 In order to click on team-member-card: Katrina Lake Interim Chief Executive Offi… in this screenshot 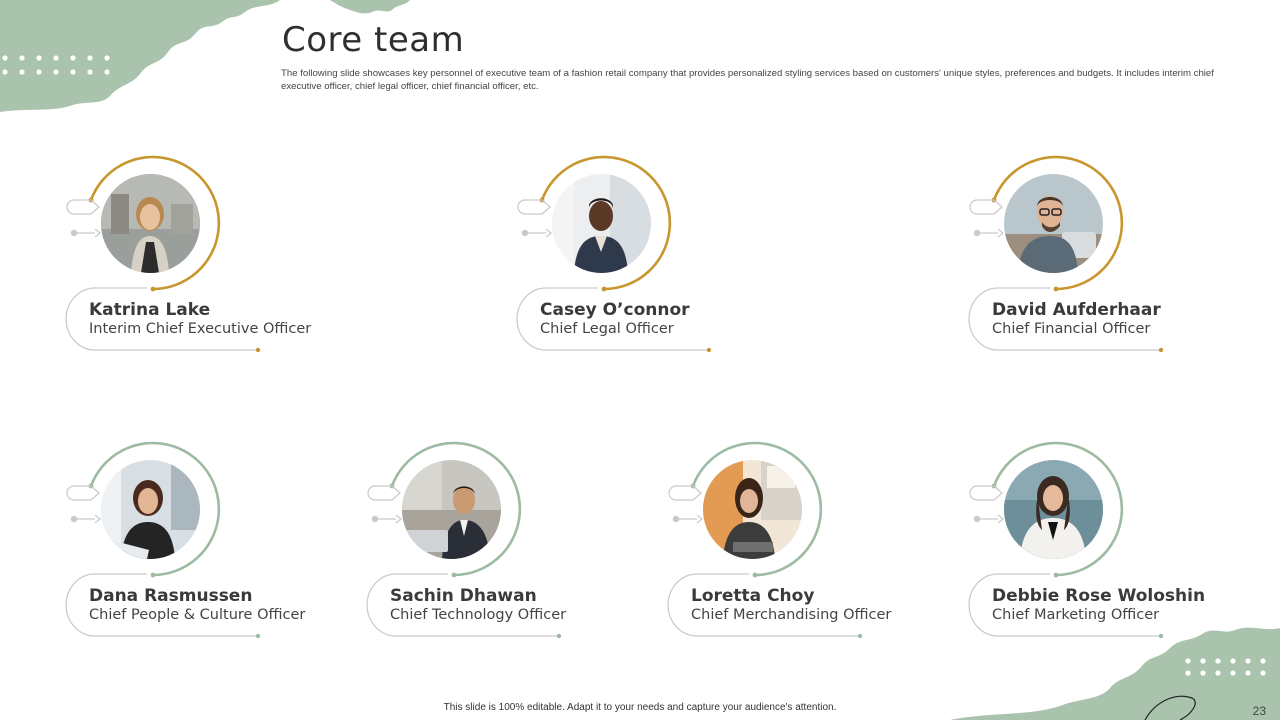, I will do `click(188, 256)`.